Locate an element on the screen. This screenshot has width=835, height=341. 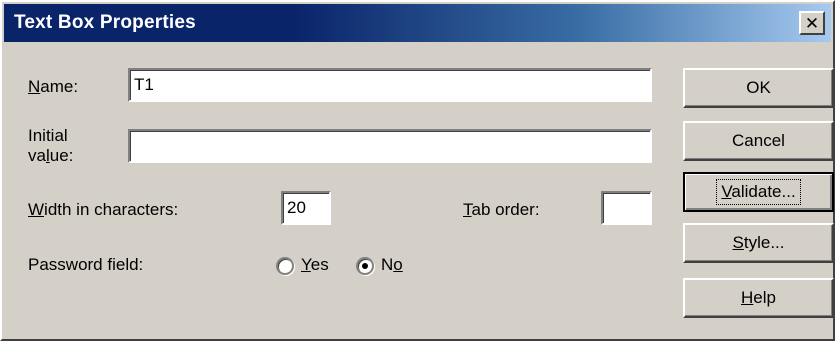
initial-value-label: Initial value: is located at coordinates (51, 145).